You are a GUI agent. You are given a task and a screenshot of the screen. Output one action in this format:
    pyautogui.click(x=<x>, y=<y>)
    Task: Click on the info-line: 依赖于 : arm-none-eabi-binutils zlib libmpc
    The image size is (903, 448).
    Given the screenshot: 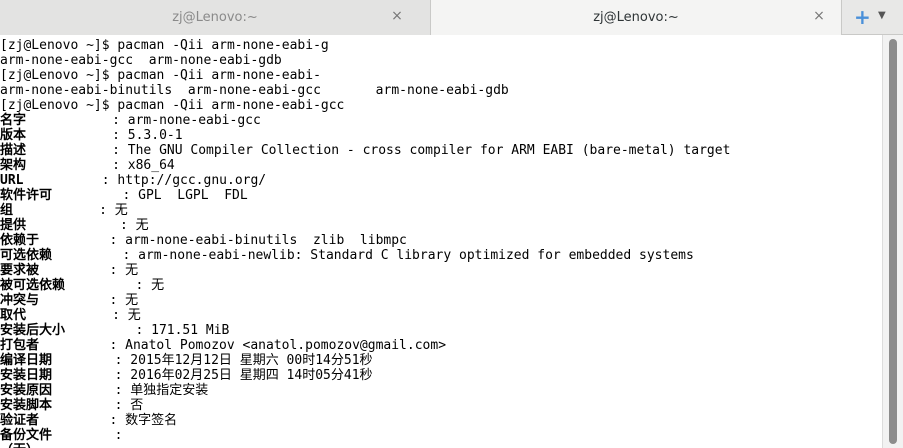 What is the action you would take?
    pyautogui.click(x=203, y=240)
    